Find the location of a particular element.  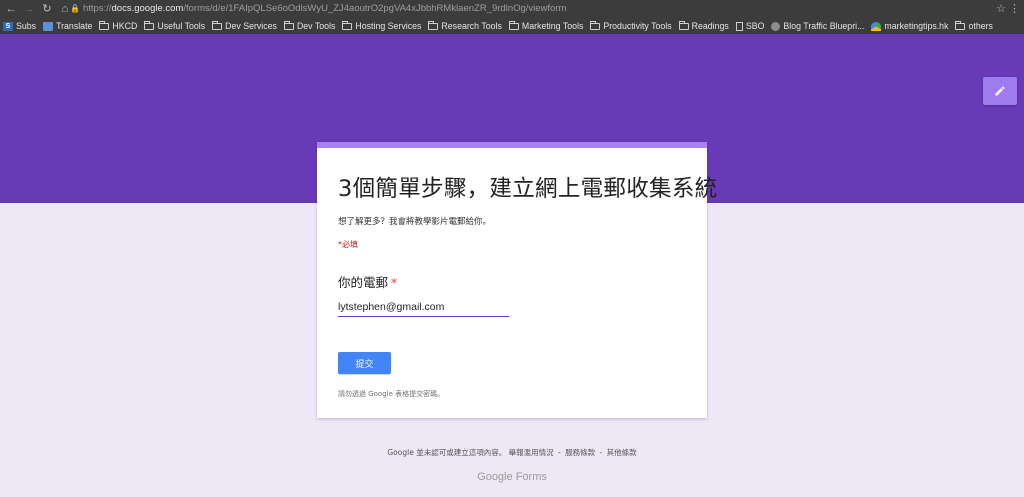

report-abuse-link: 舉報濫用情況 is located at coordinates (531, 452).